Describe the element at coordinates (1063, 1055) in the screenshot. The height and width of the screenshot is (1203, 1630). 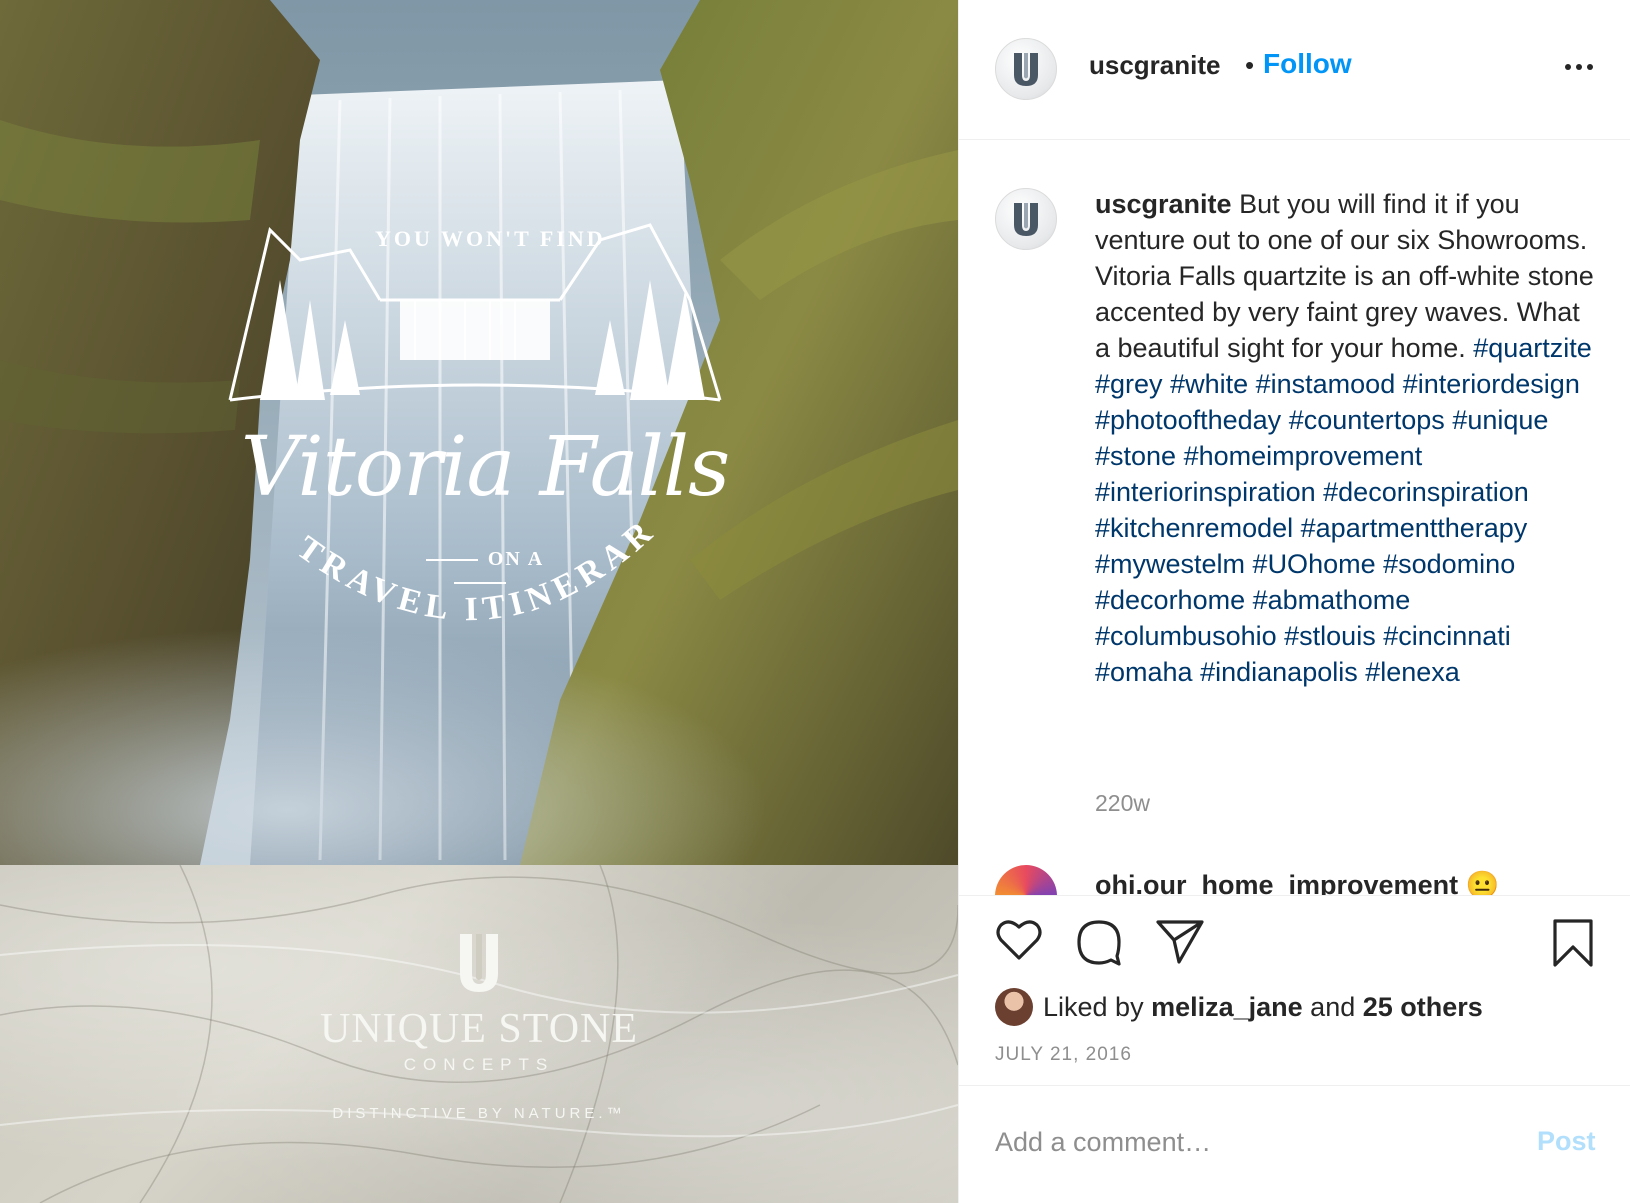
I see `post-date: JULY 21, 2016` at that location.